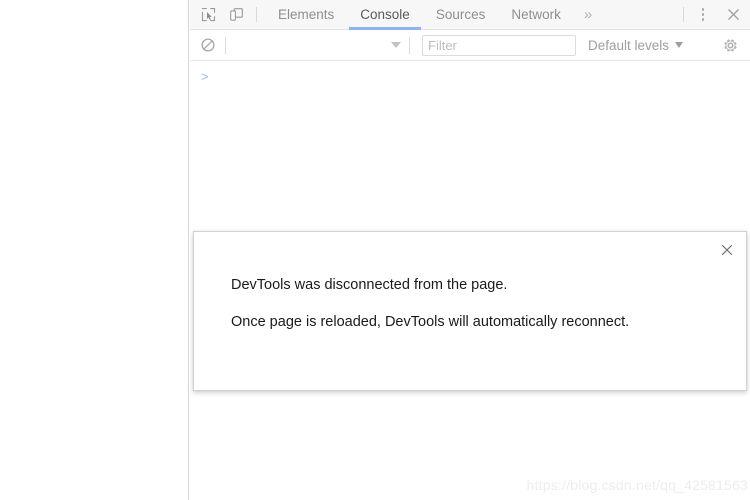 The width and height of the screenshot is (750, 500). I want to click on console-context-selector, so click(317, 45).